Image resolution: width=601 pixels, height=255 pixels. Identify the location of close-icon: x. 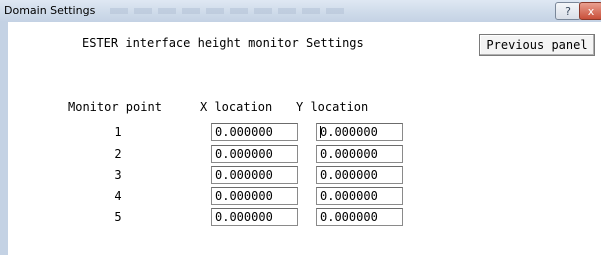
(591, 11).